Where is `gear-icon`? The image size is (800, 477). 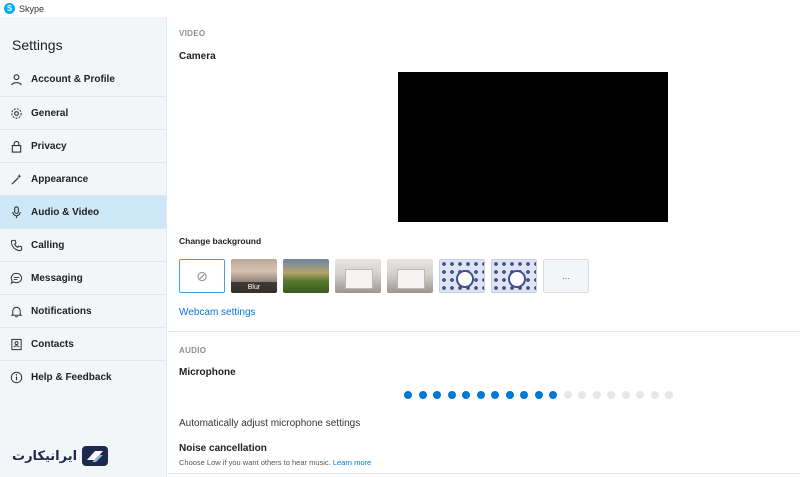 gear-icon is located at coordinates (16, 113).